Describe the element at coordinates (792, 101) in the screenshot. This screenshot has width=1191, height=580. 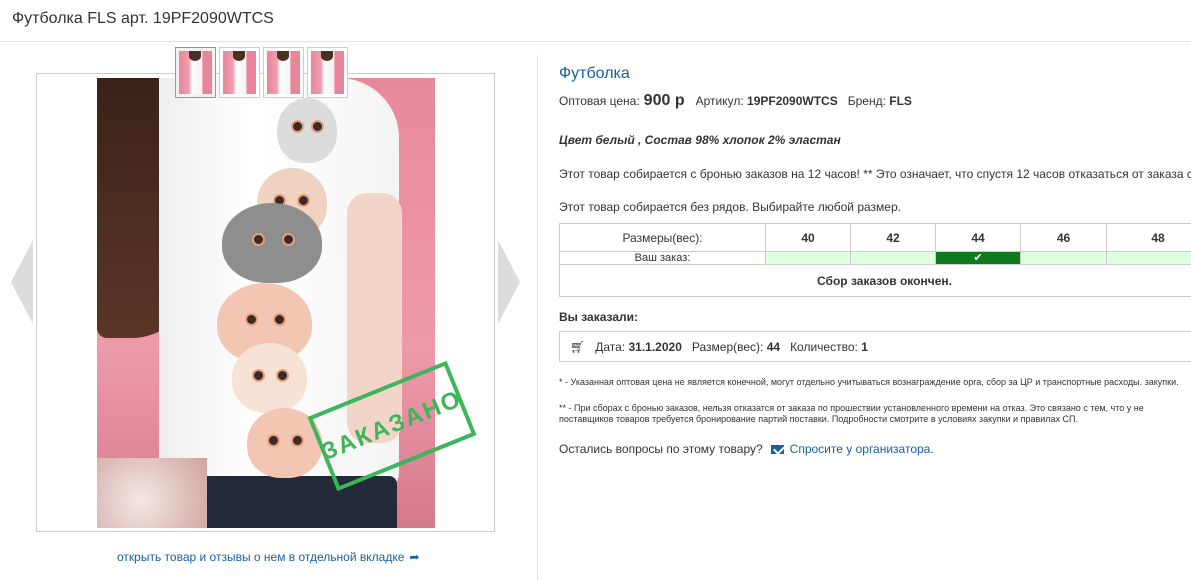
I see `article-value: 19PF2090WTCS` at that location.